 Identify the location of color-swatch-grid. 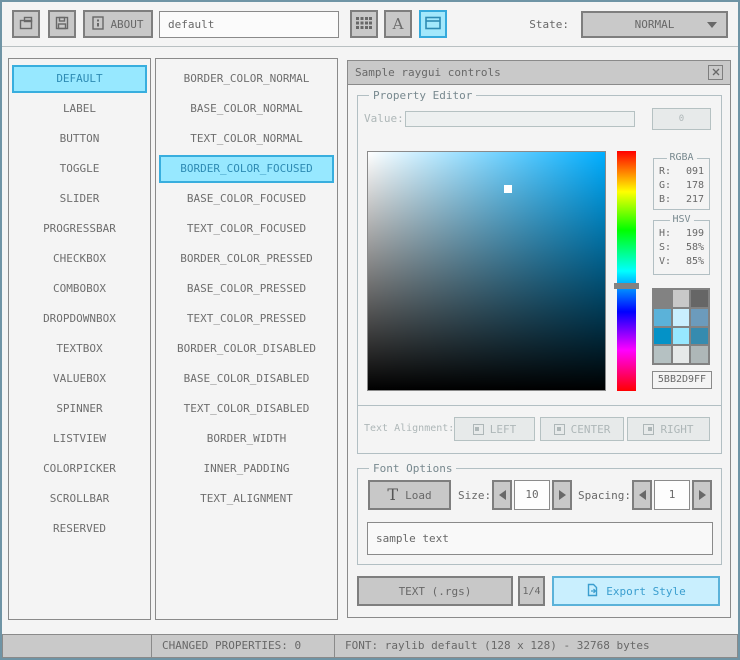
(681, 326).